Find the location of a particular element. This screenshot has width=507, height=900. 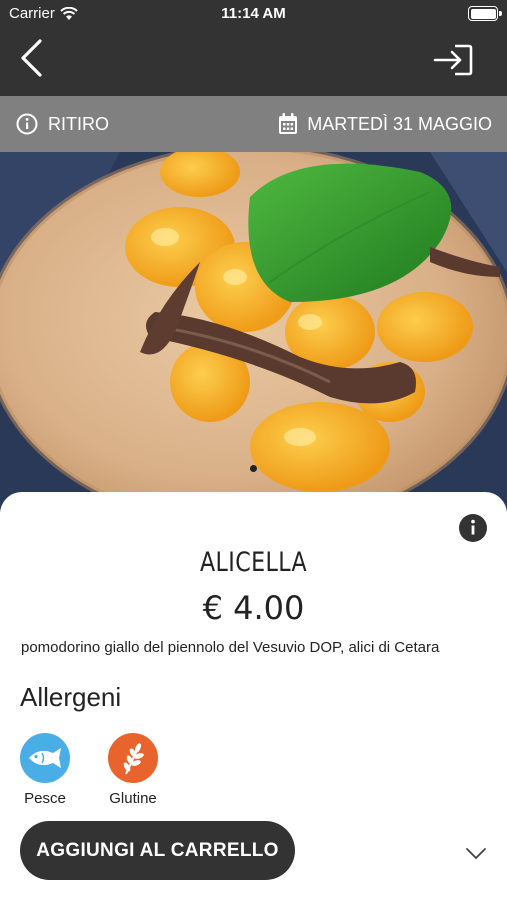

product-name: ALICELLA is located at coordinates (253, 562).